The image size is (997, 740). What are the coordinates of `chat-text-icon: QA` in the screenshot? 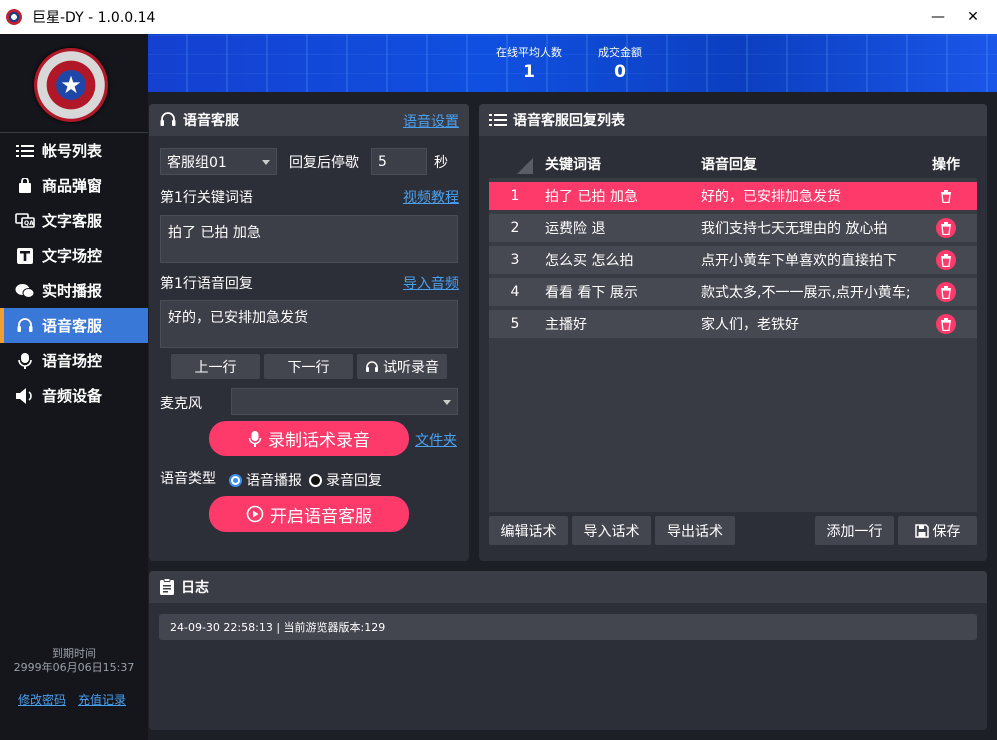 It's located at (25, 221).